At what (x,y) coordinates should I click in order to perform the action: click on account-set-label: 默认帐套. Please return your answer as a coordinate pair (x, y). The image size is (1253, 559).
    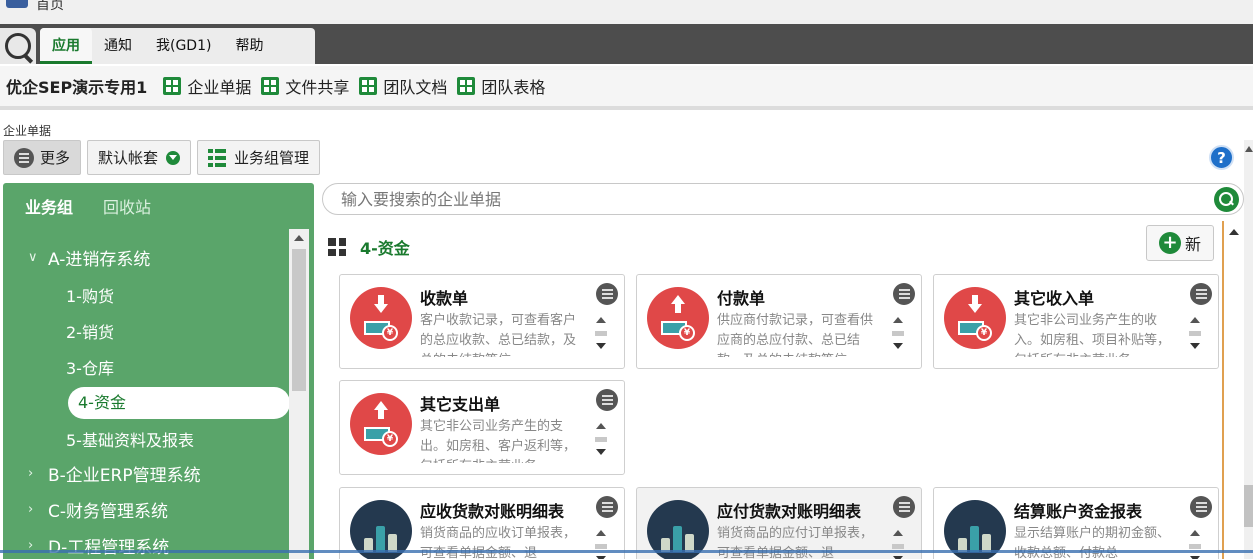
    Looking at the image, I should click on (128, 158).